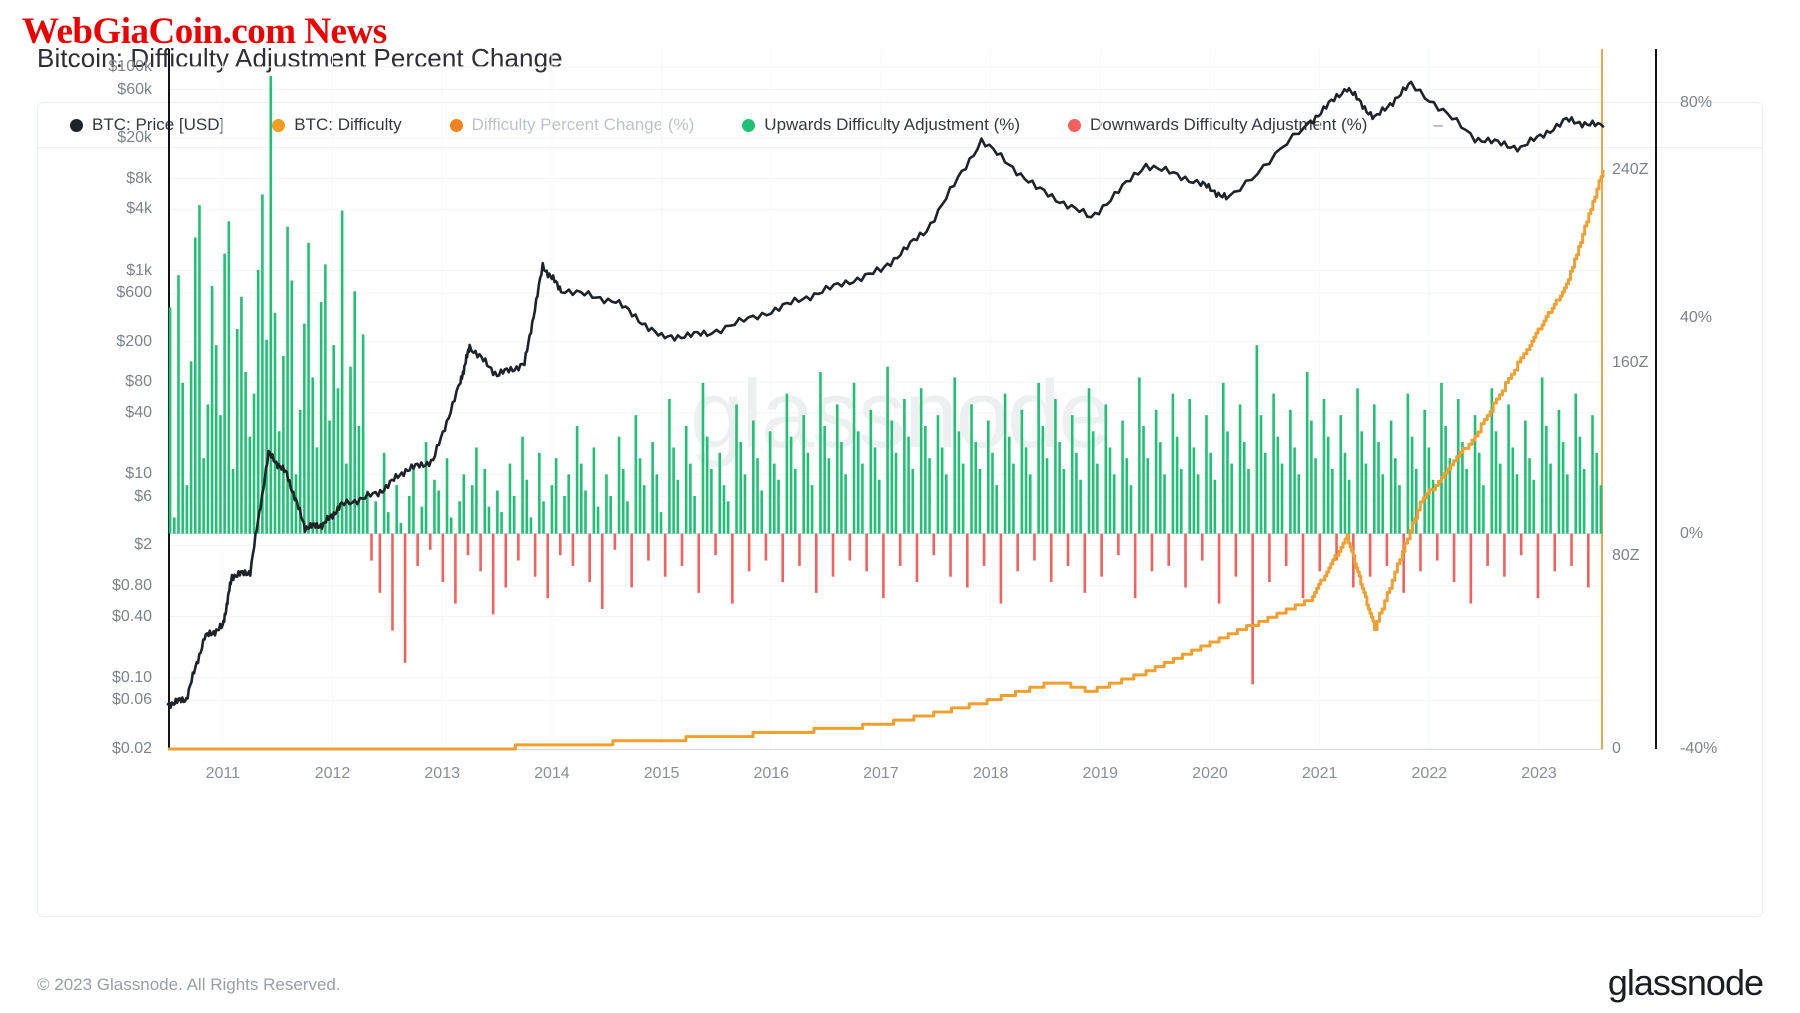  Describe the element at coordinates (189, 984) in the screenshot. I see `copyright-text: © 2023 Glassnode. All Rights Reserved.` at that location.